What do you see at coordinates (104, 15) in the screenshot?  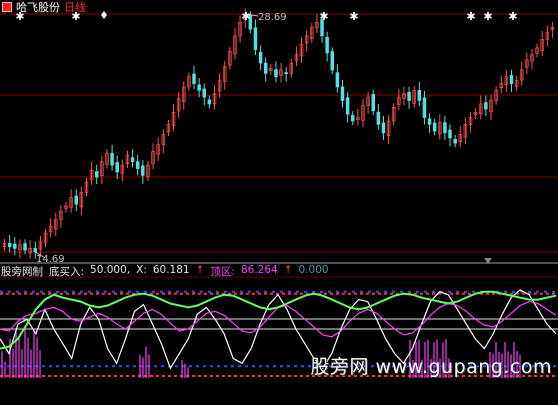 I see `diamond-marker-icon` at bounding box center [104, 15].